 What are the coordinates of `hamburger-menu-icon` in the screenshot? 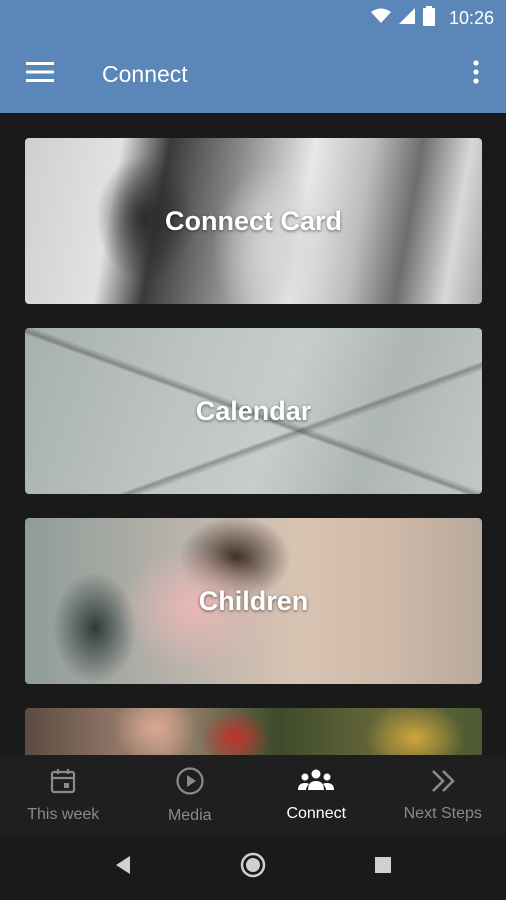 It's located at (40, 74).